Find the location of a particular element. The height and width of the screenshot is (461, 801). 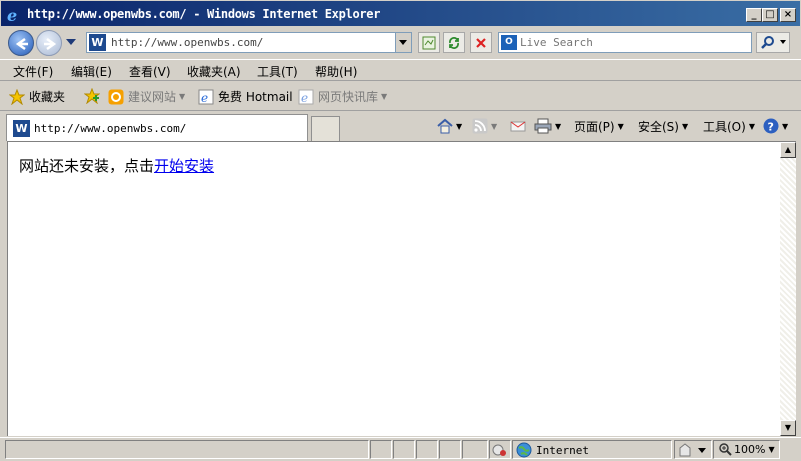

back-button is located at coordinates (21, 43).